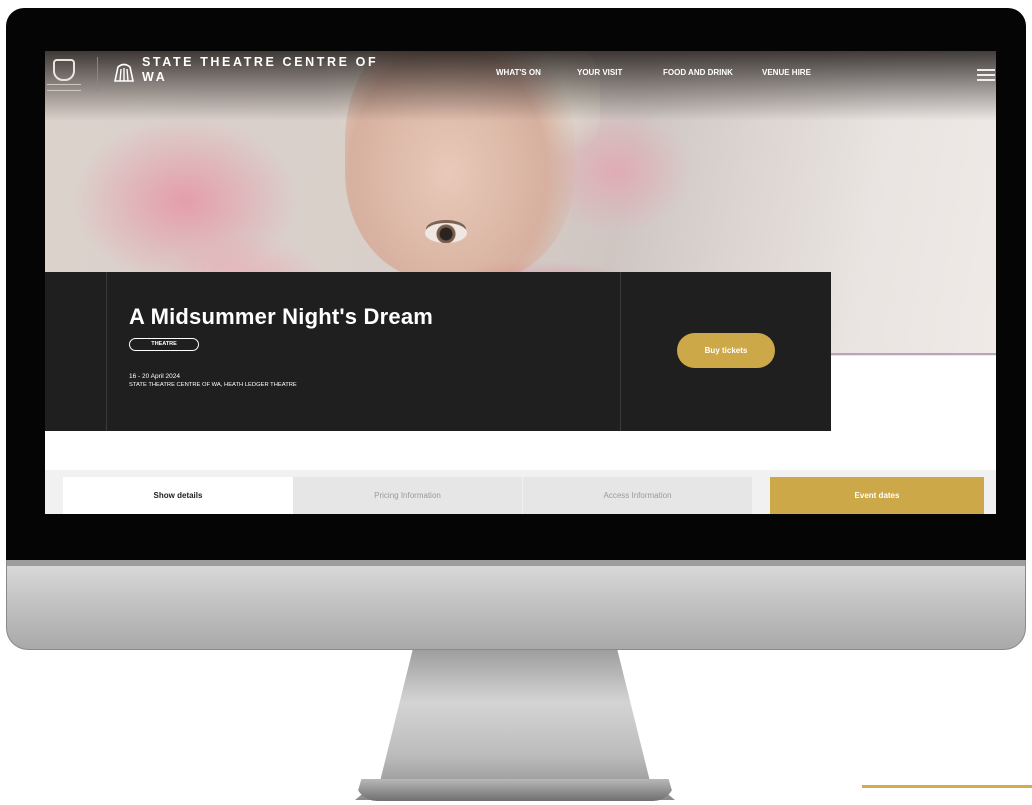 The height and width of the screenshot is (805, 1032). Describe the element at coordinates (262, 70) in the screenshot. I see `site-logo-text: STATE THEATRE CENTRE OF WA` at that location.